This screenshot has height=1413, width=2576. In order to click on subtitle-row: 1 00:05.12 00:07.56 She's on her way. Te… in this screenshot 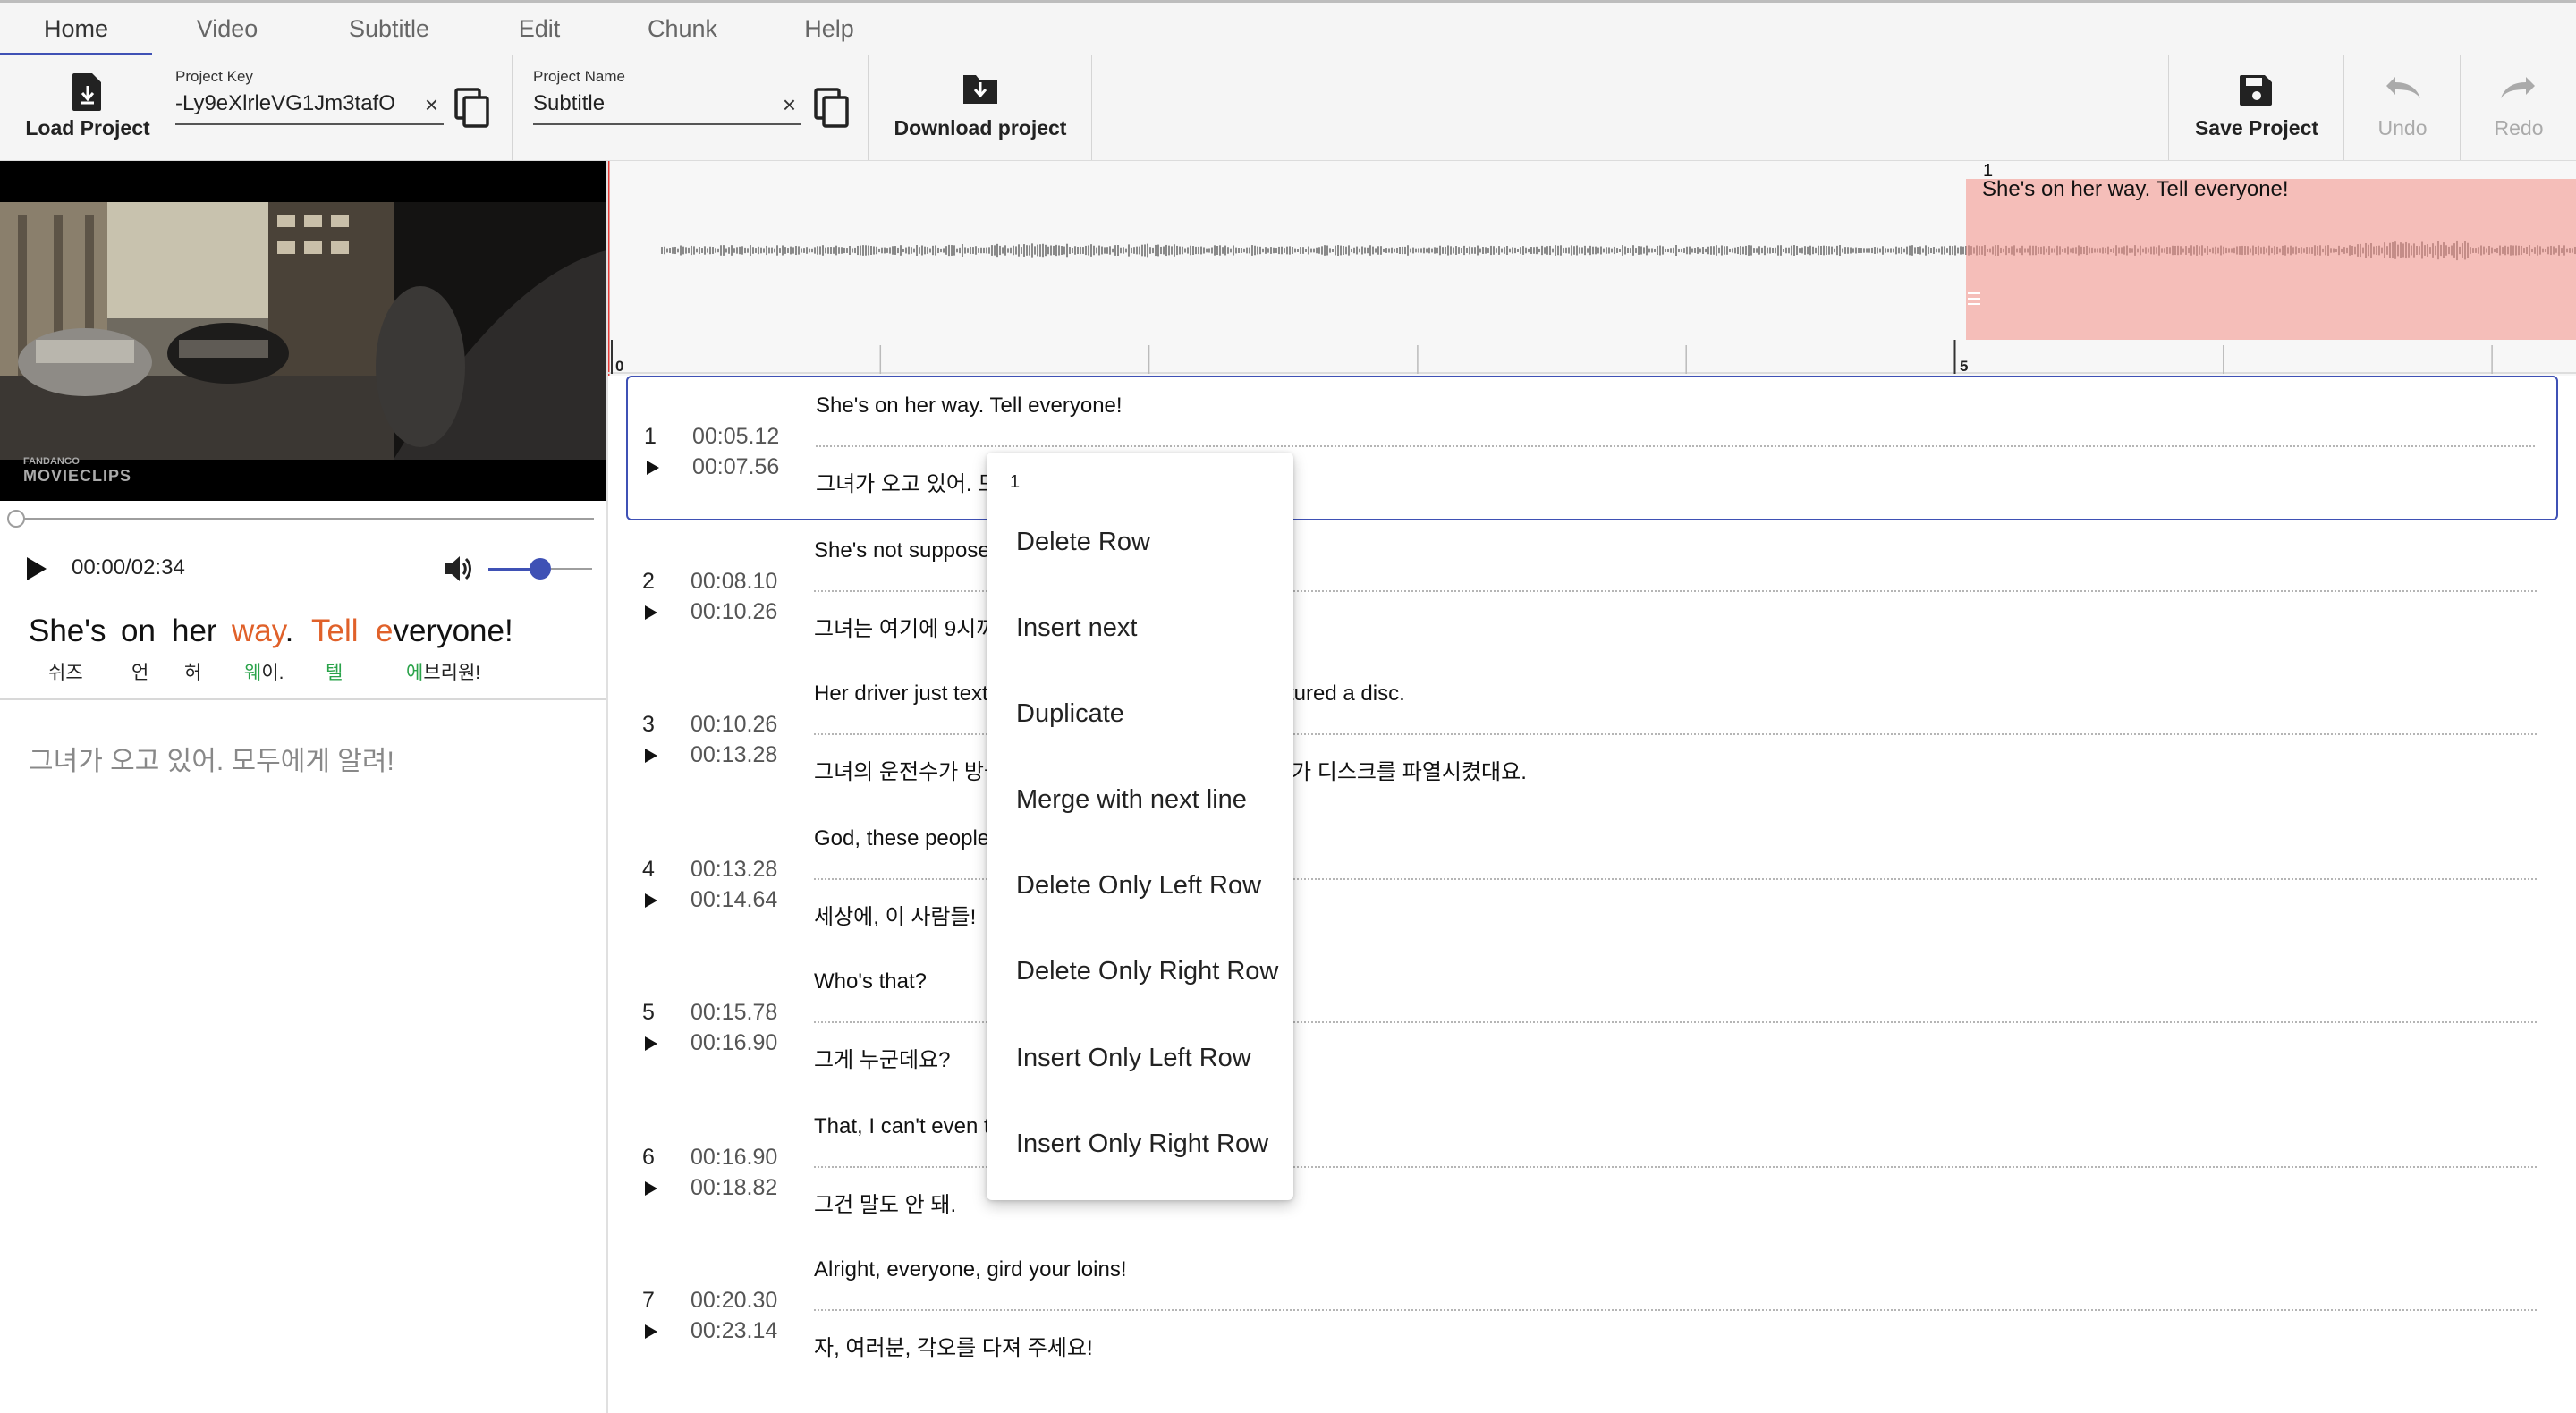, I will do `click(1592, 448)`.